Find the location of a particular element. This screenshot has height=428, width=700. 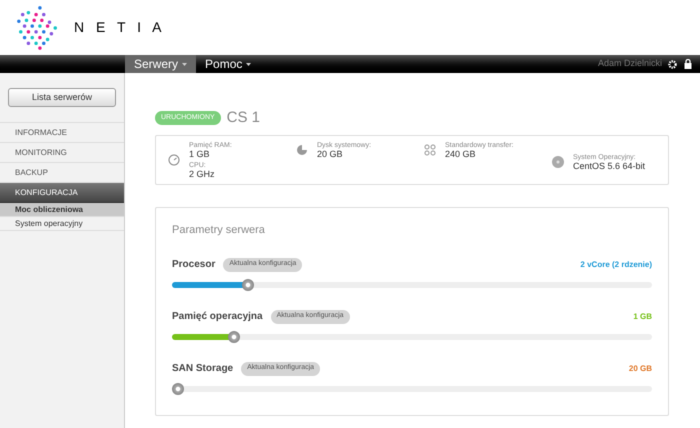

disc-icon is located at coordinates (558, 162).